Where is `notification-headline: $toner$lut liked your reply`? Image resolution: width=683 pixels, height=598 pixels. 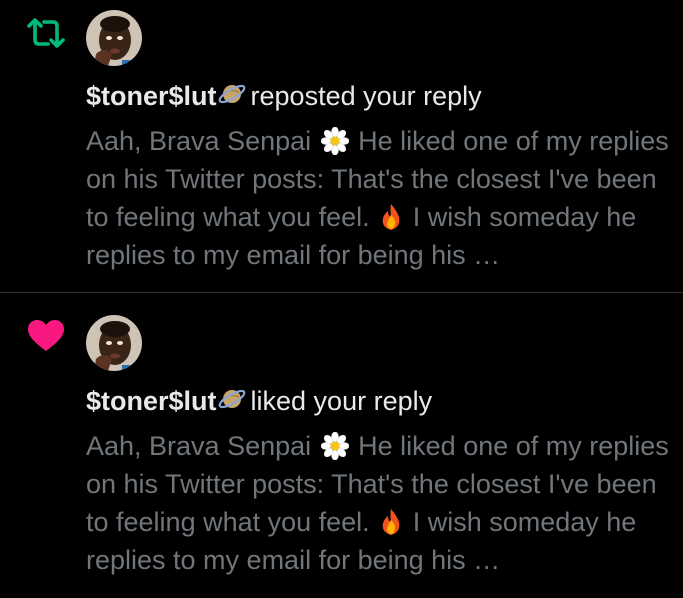 notification-headline: $toner$lut liked your reply is located at coordinates (259, 401).